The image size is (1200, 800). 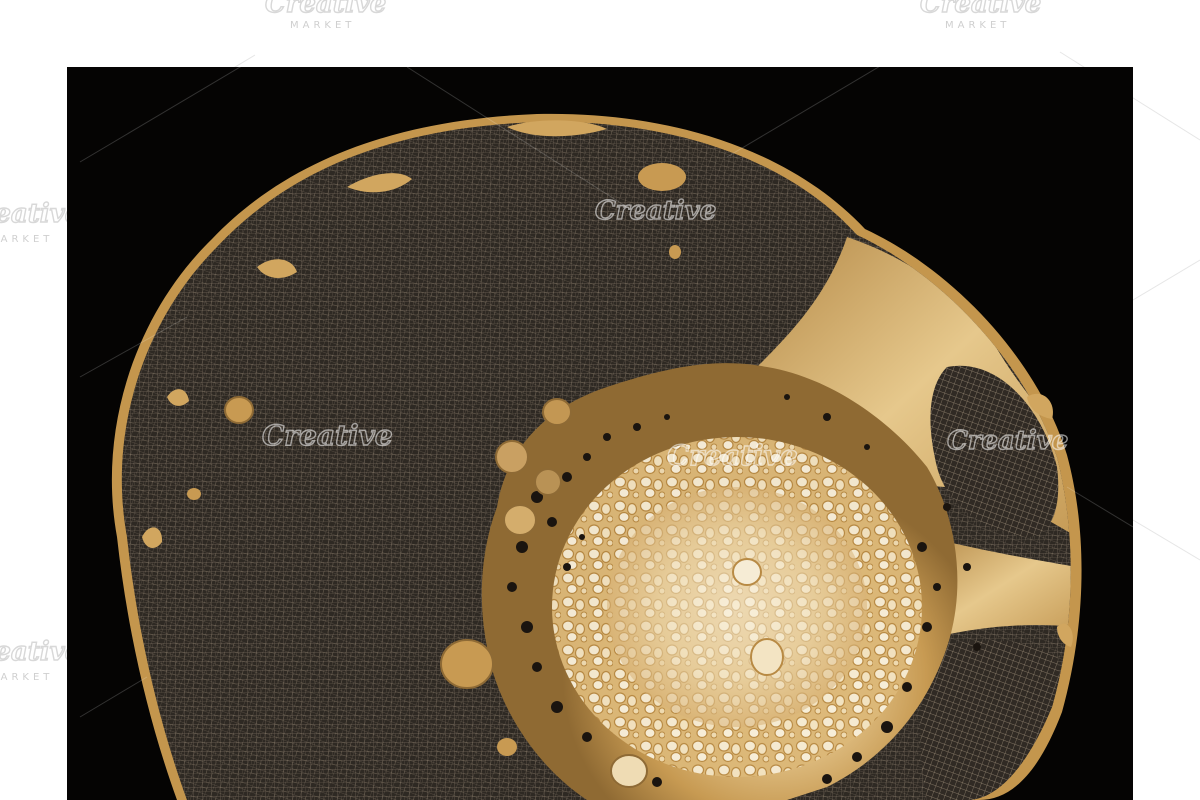 I want to click on watermark-photo-2: Creative, so click(x=327, y=435).